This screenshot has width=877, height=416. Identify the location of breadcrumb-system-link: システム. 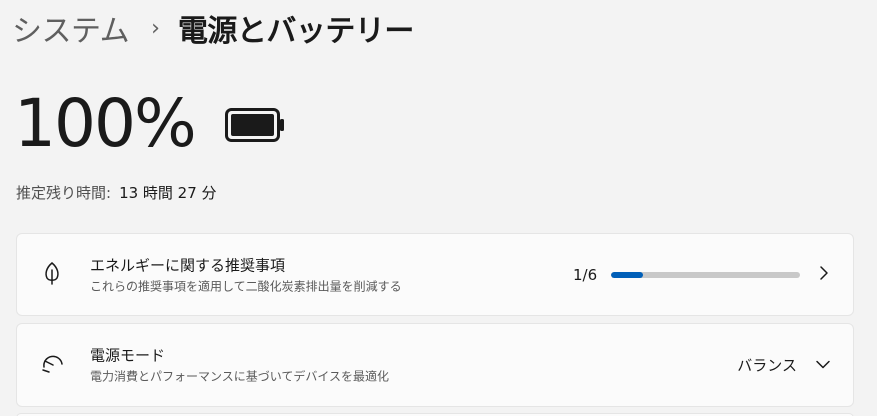
(71, 28).